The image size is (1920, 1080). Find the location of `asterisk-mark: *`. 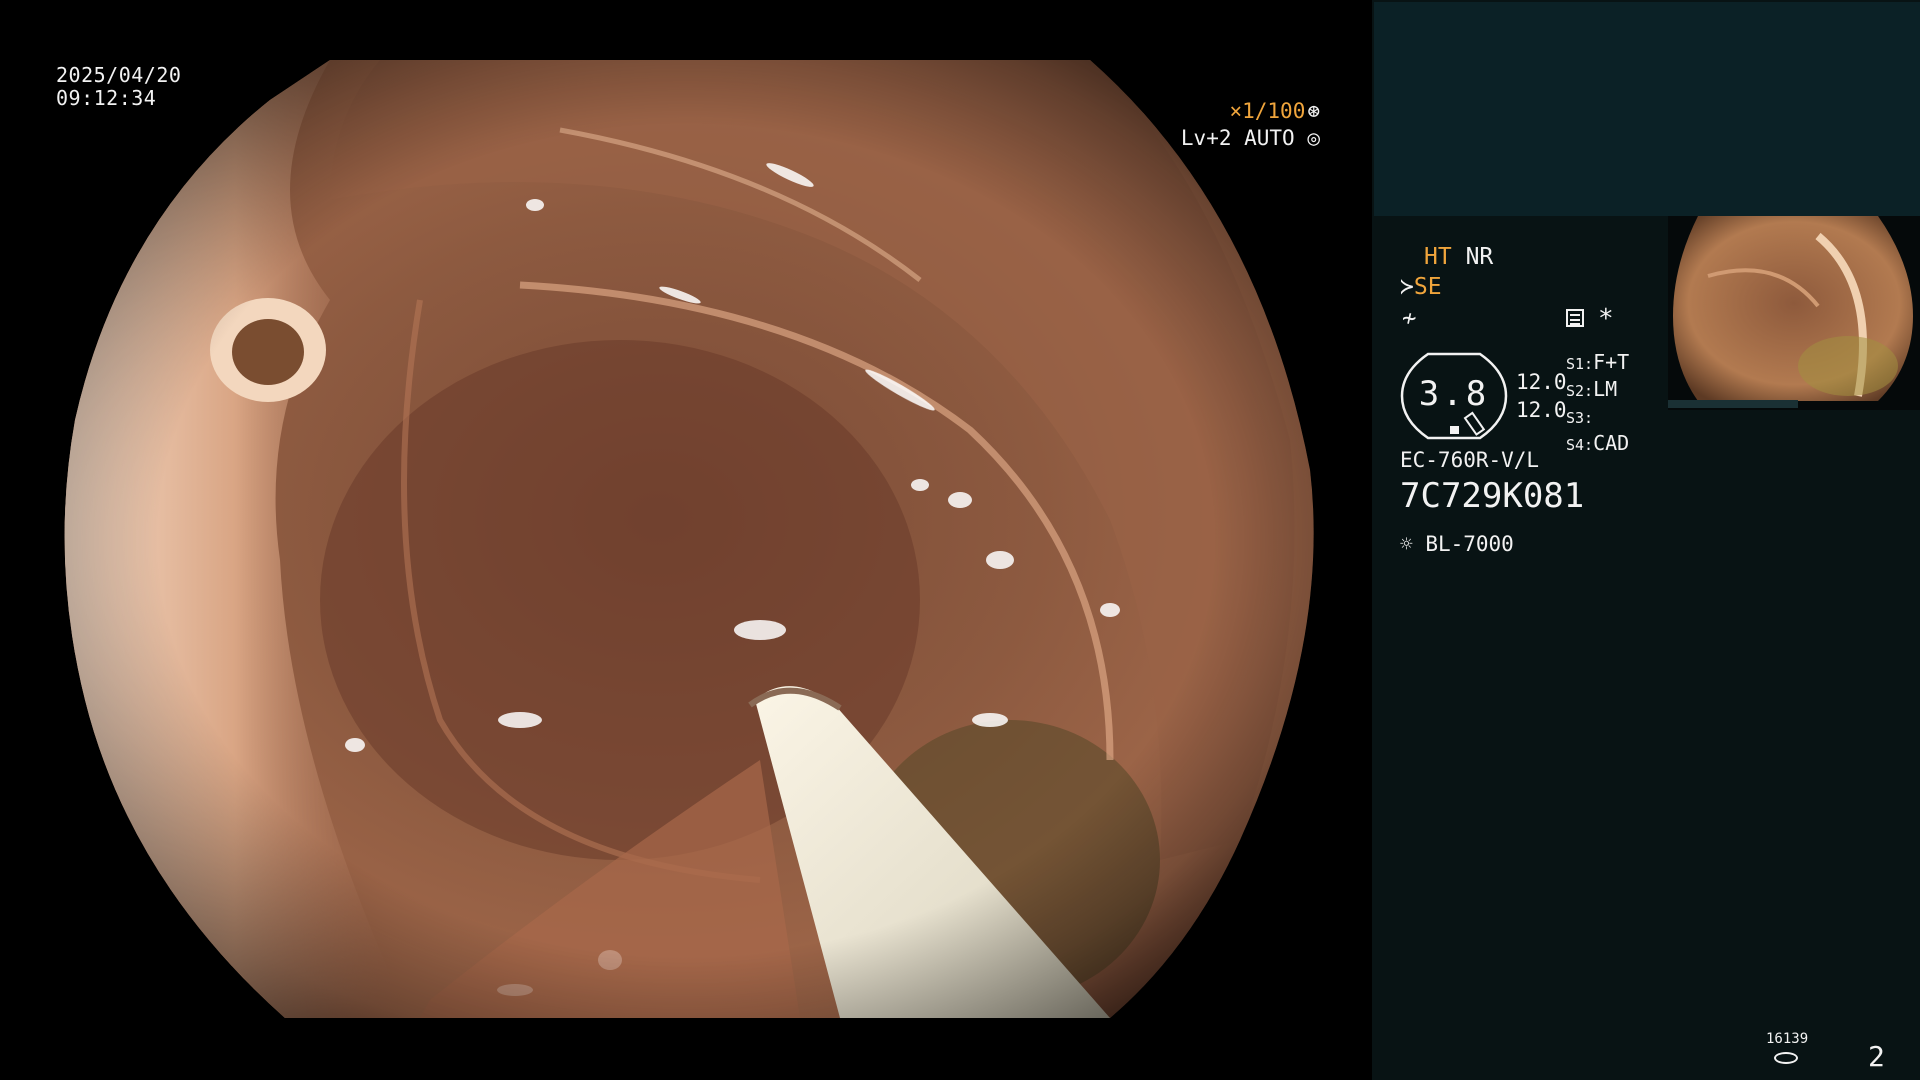

asterisk-mark: * is located at coordinates (1606, 319).